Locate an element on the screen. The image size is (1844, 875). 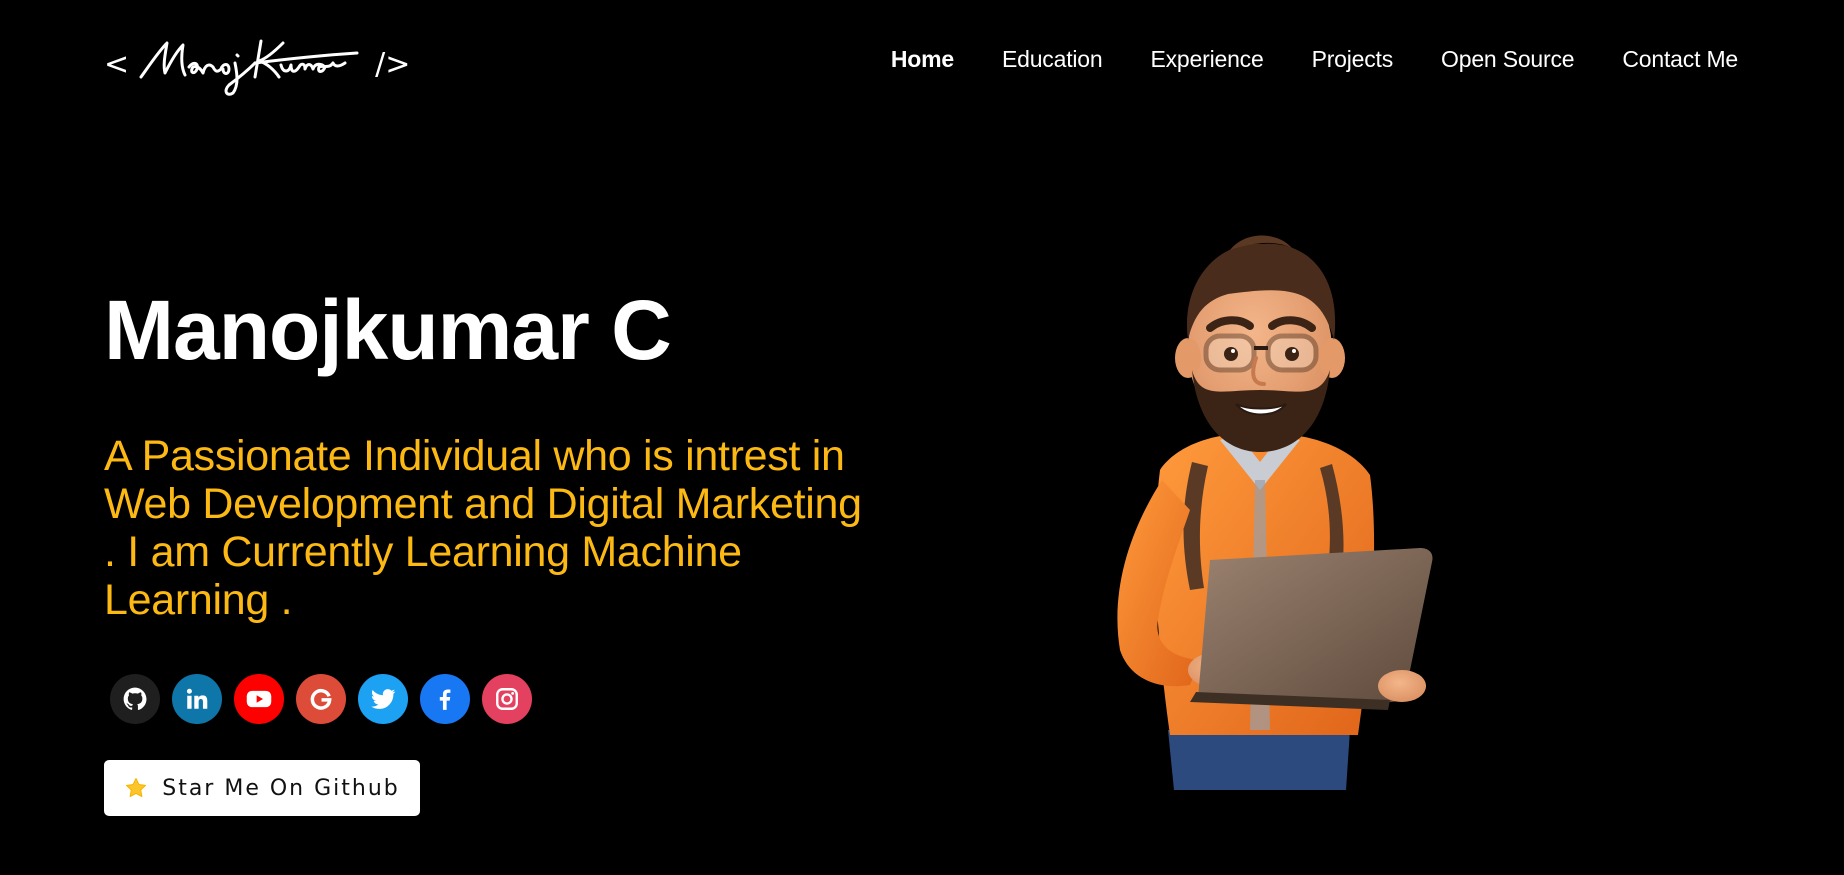
linkedin-link is located at coordinates (197, 699).